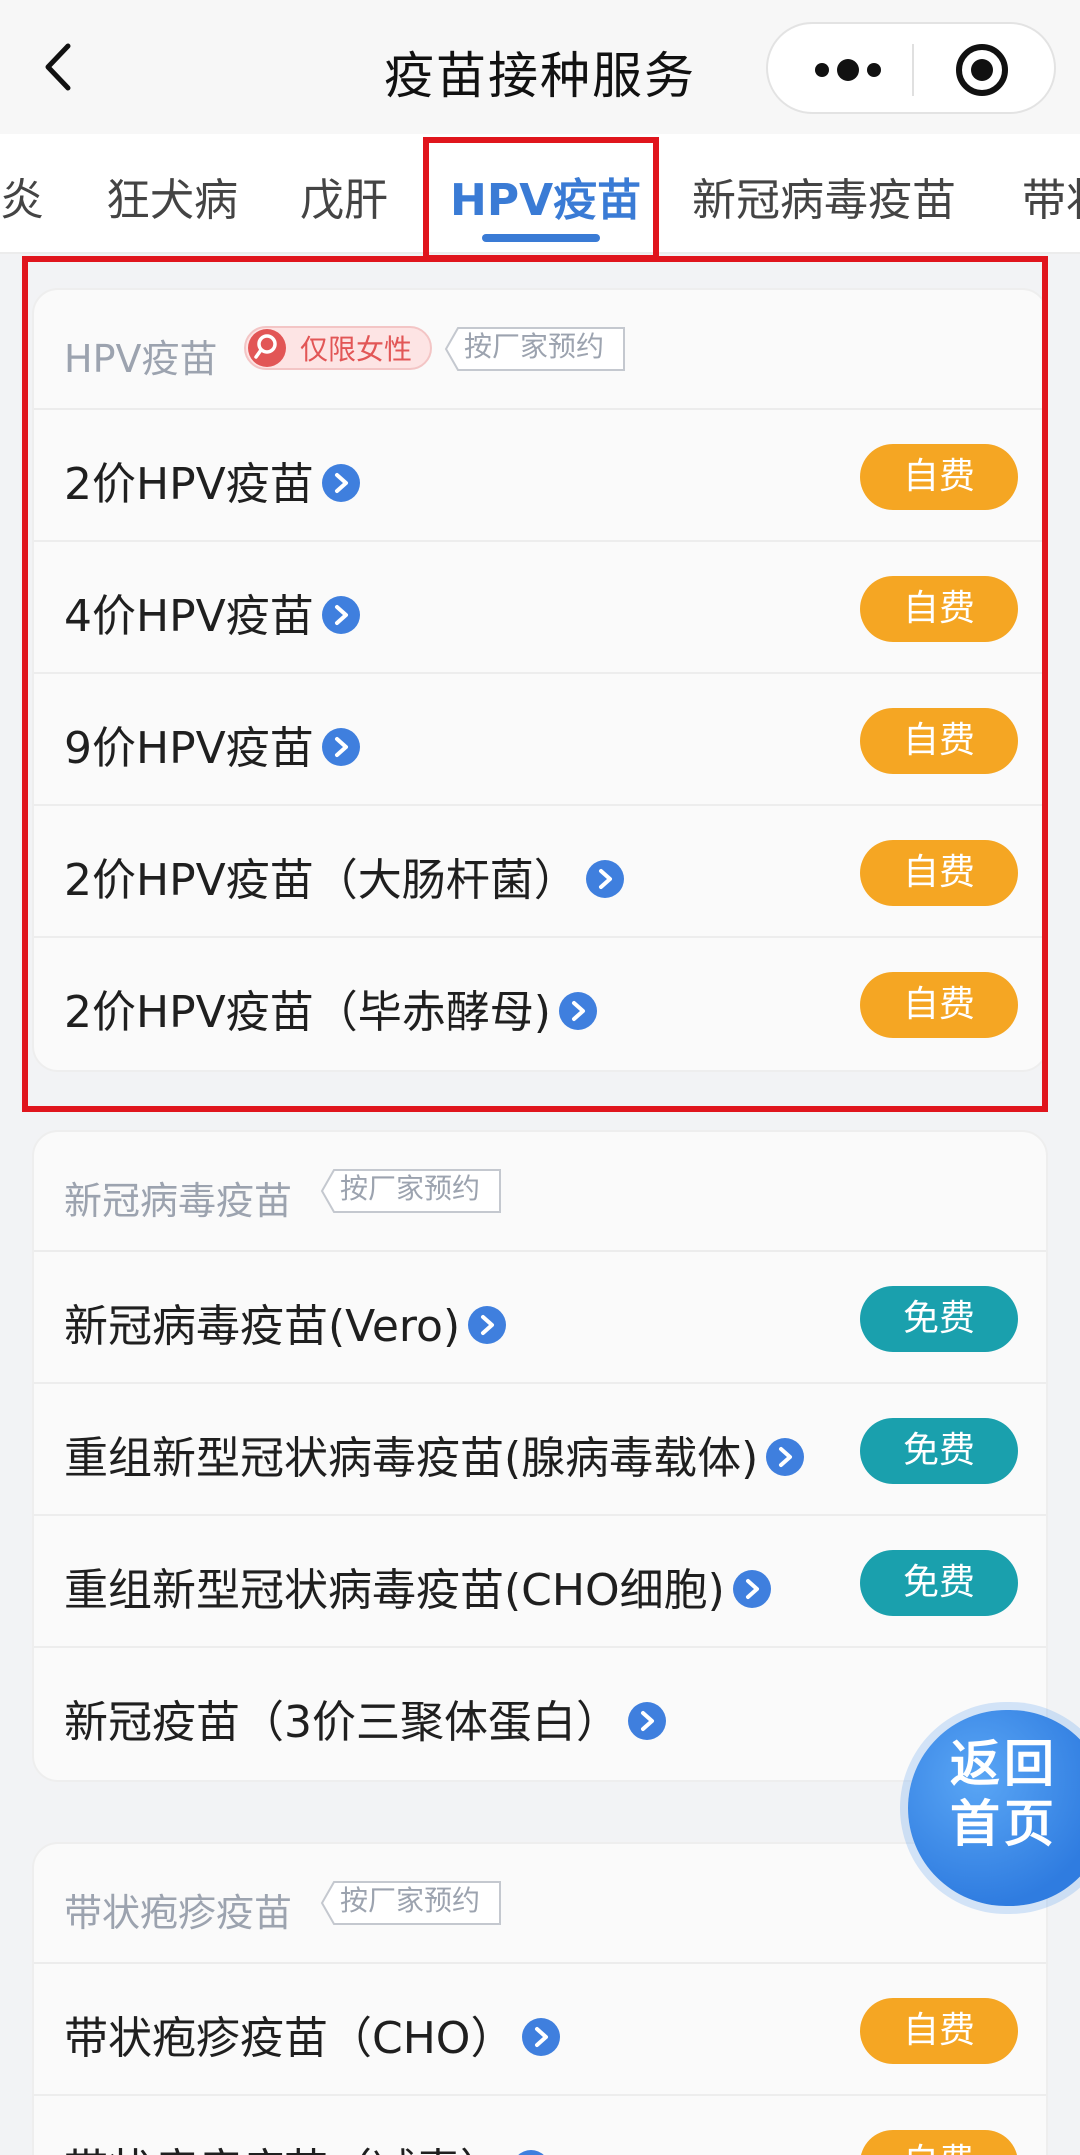 The image size is (1080, 2155). I want to click on section-header: 带状疱疹疫苗 按厂家预约, so click(540, 1904).